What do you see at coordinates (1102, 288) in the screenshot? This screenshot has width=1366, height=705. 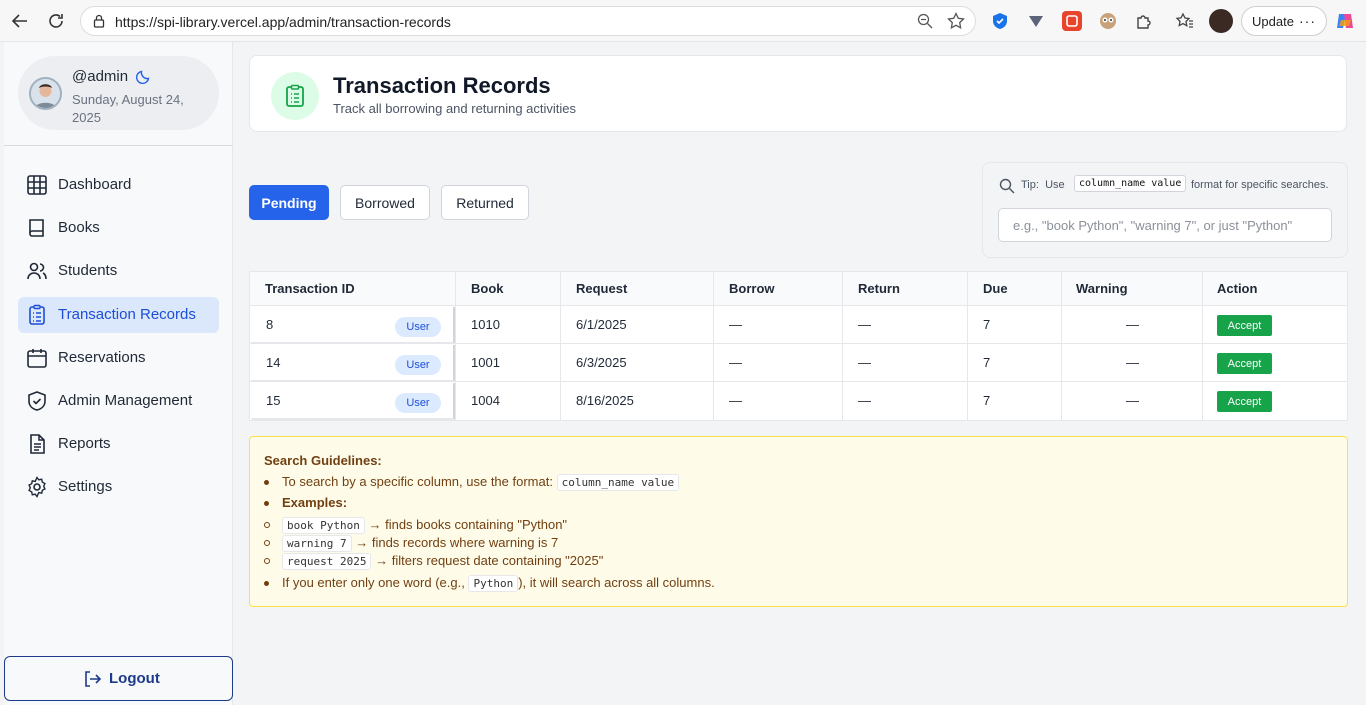 I see `column-header: Warning` at bounding box center [1102, 288].